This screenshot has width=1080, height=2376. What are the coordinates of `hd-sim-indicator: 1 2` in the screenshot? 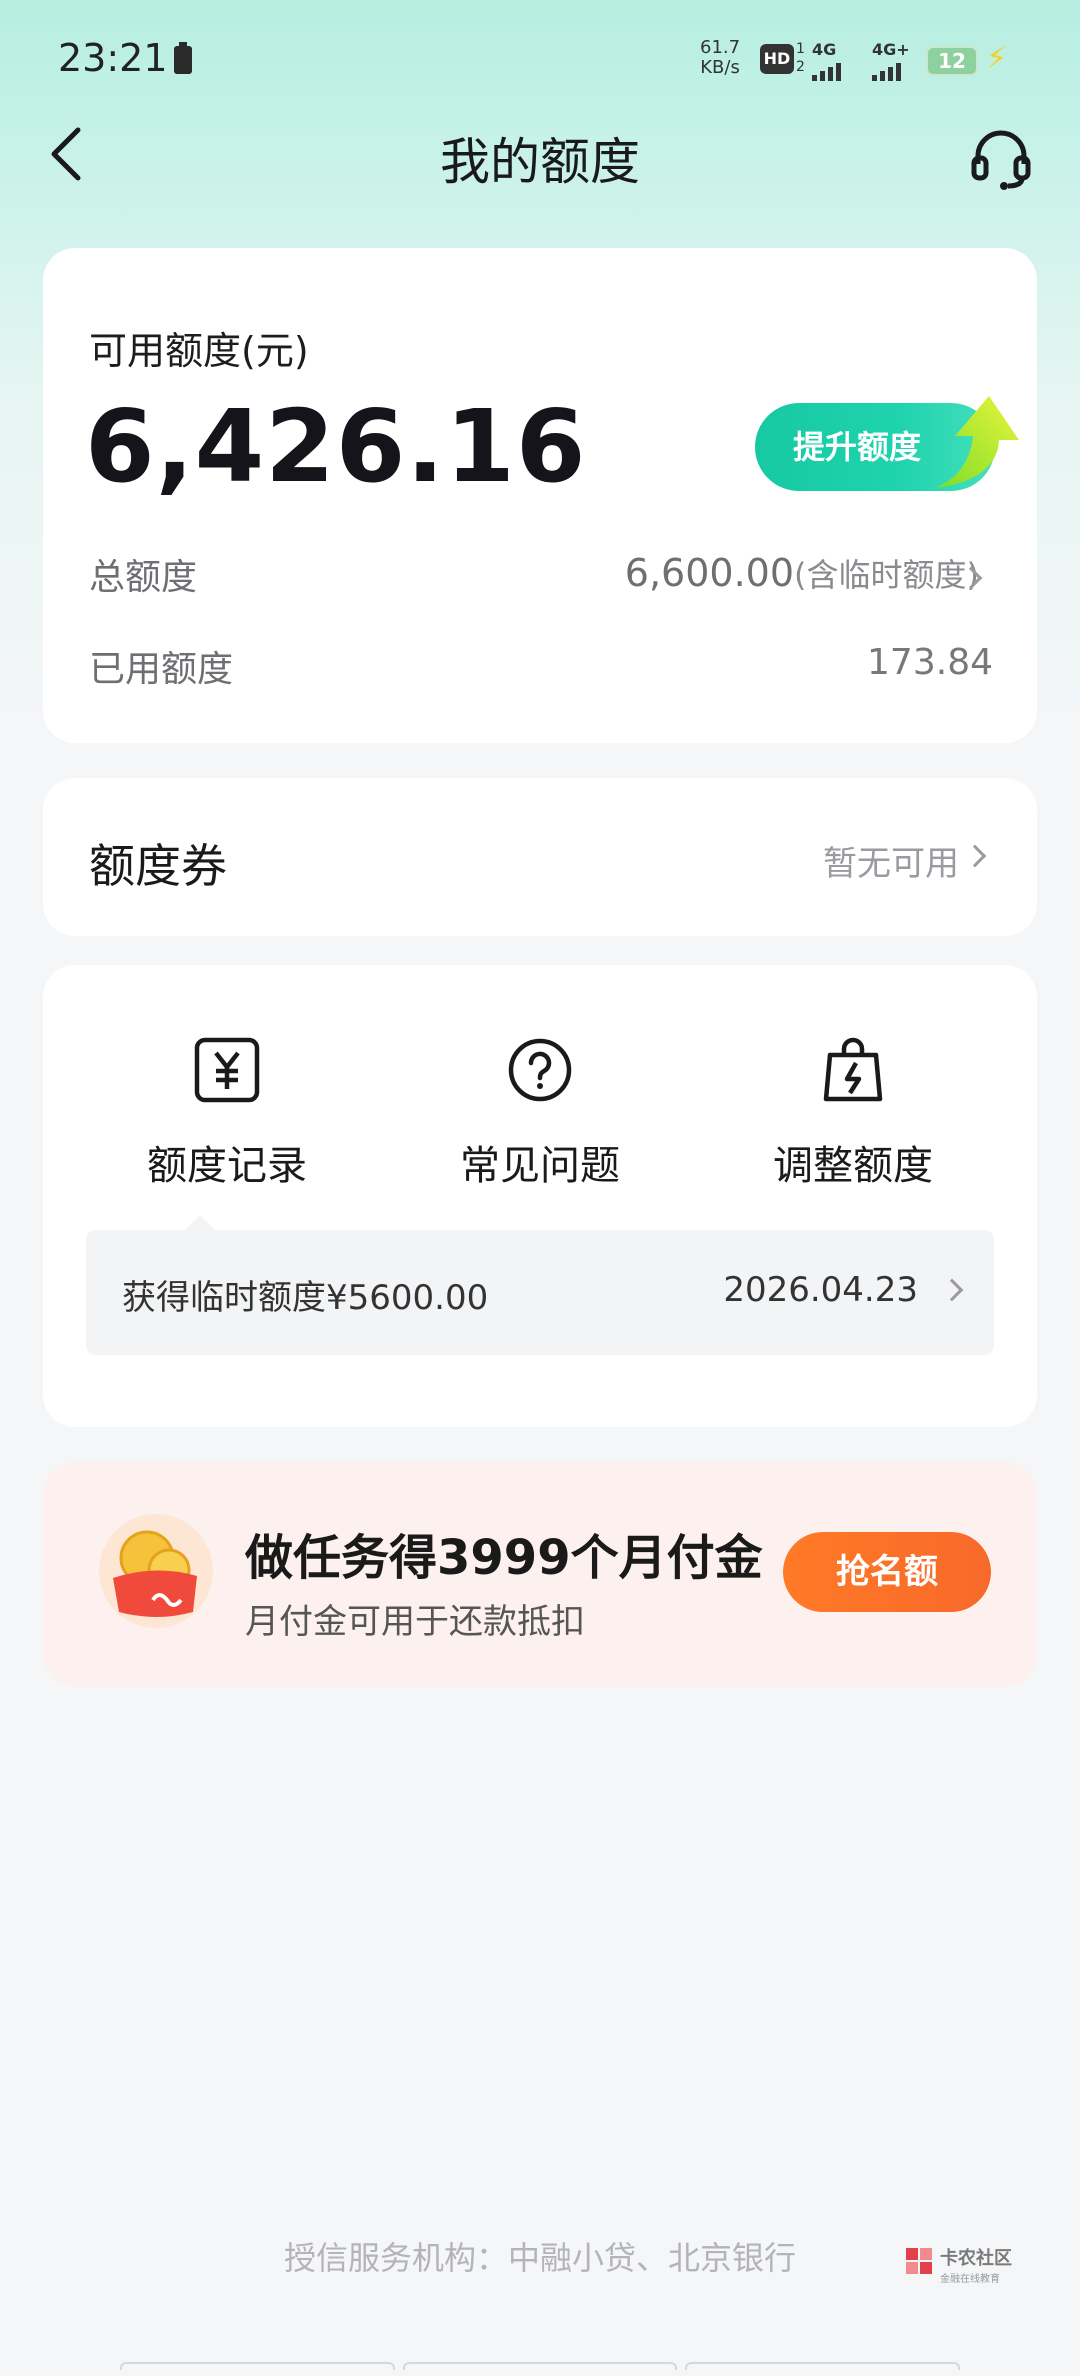 It's located at (800, 58).